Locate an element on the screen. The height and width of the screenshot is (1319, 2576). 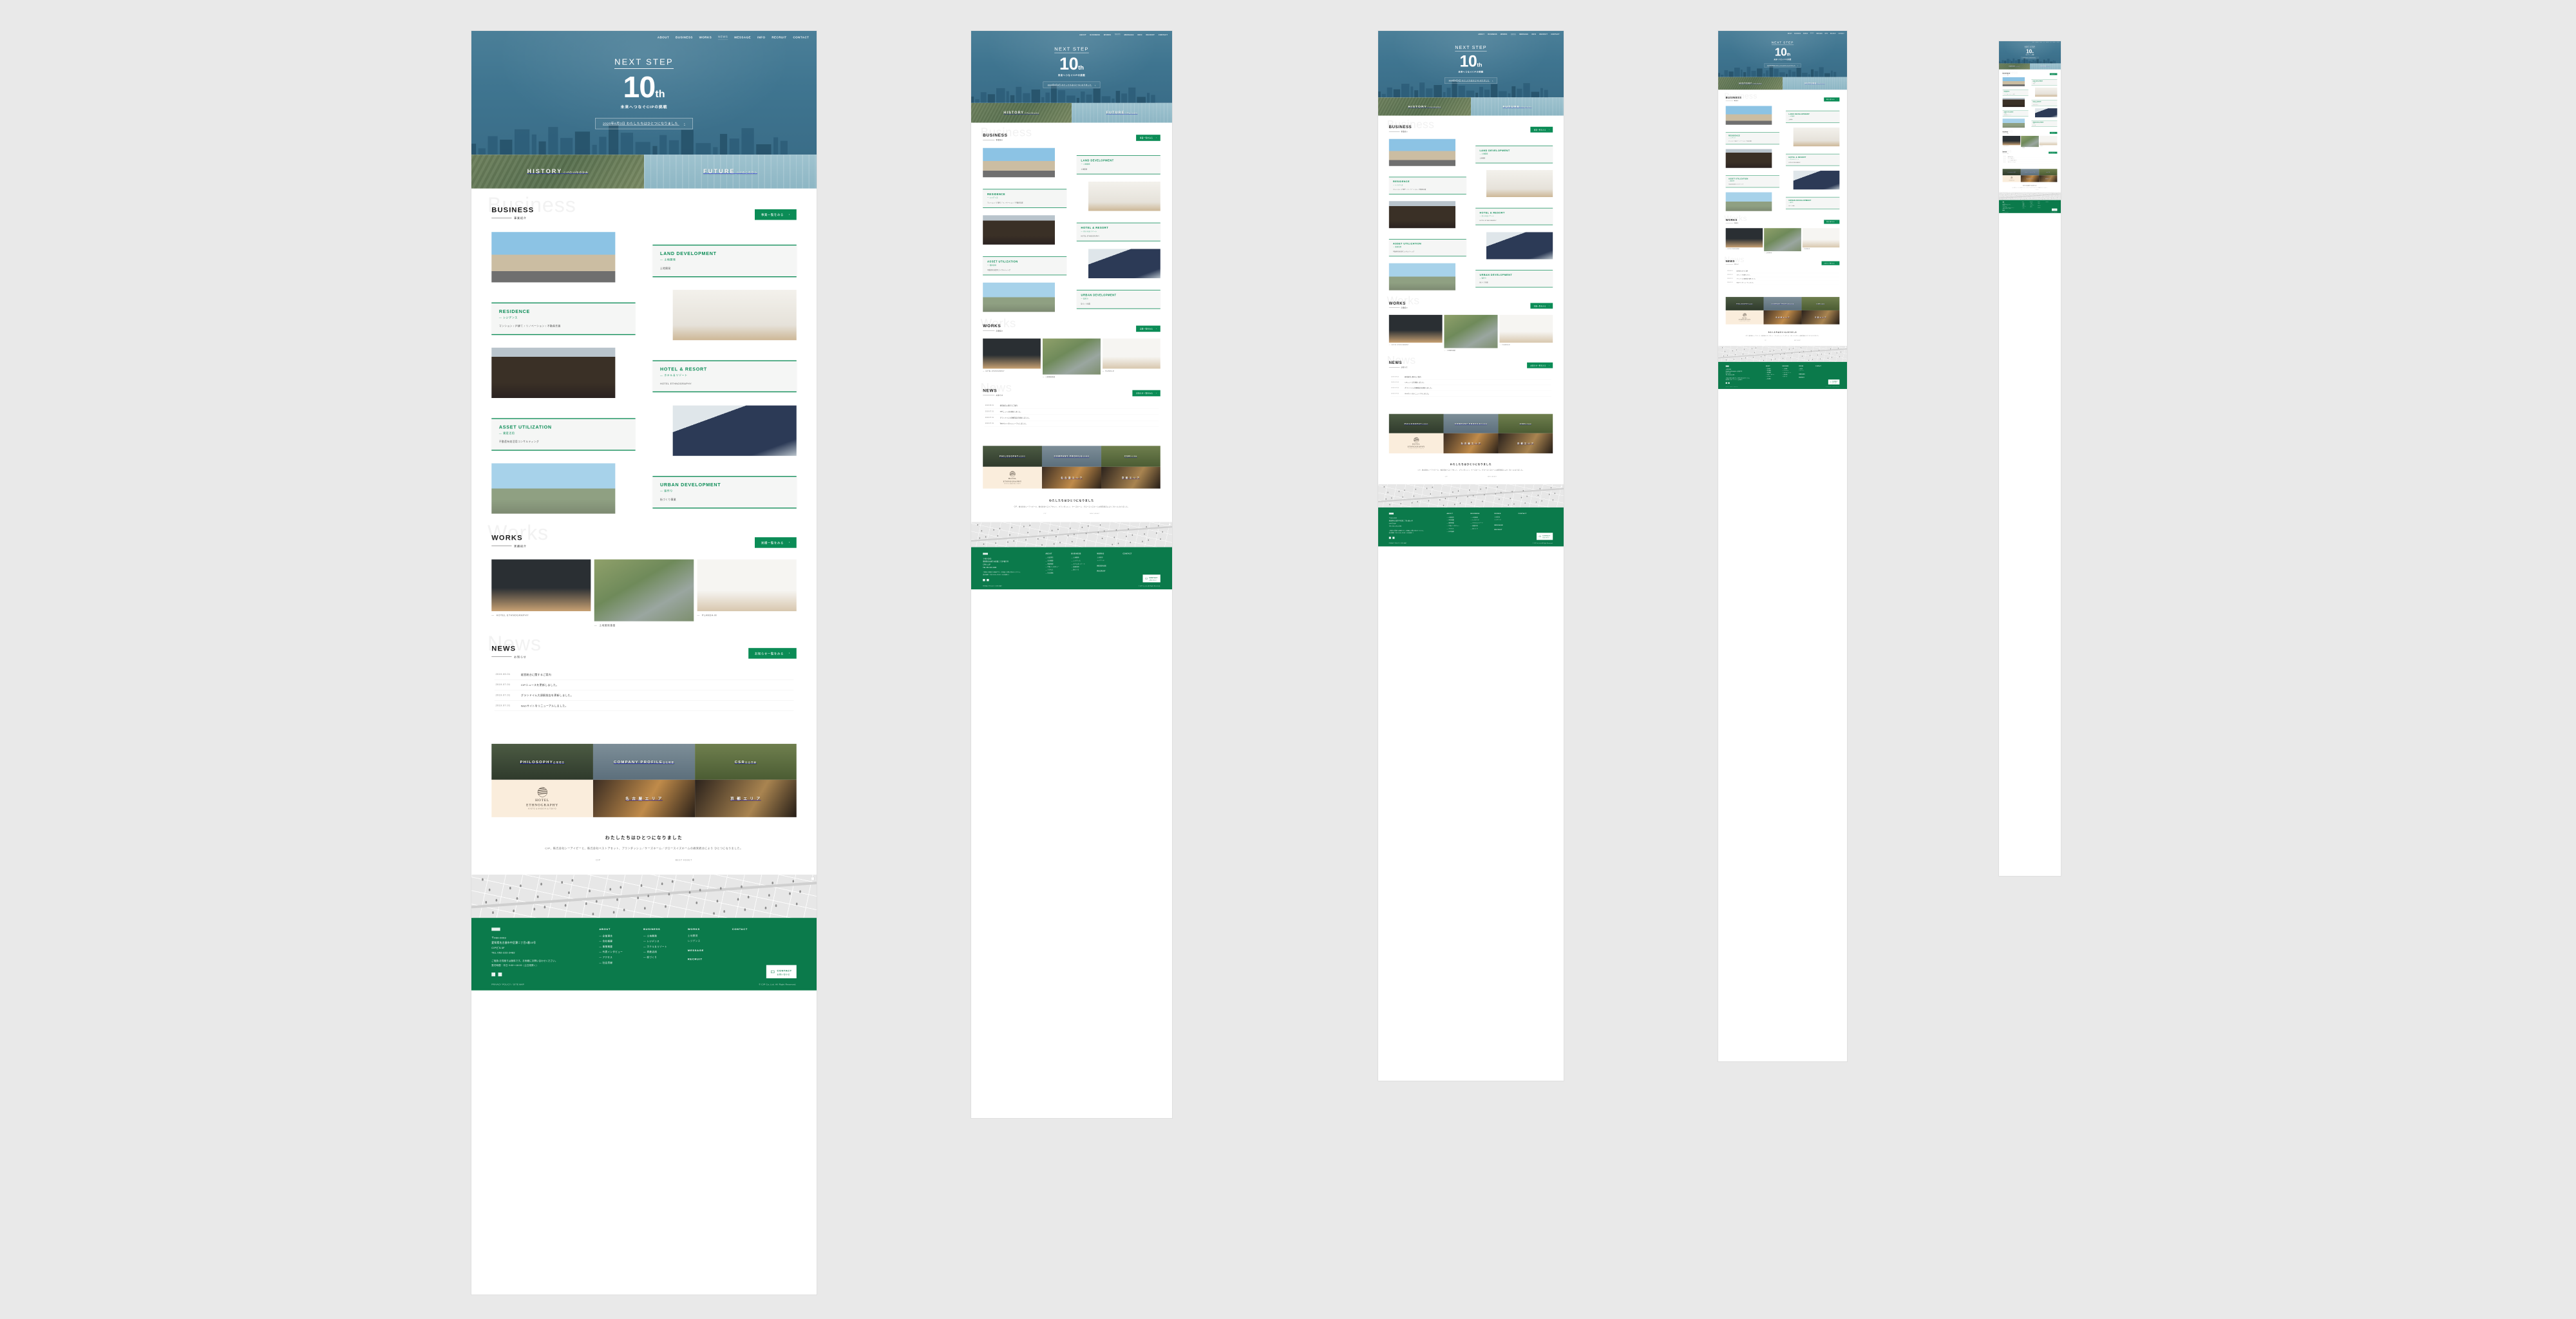
hotel-area-tile: 名 古 屋 エ リ ア is located at coordinates (1783, 317).